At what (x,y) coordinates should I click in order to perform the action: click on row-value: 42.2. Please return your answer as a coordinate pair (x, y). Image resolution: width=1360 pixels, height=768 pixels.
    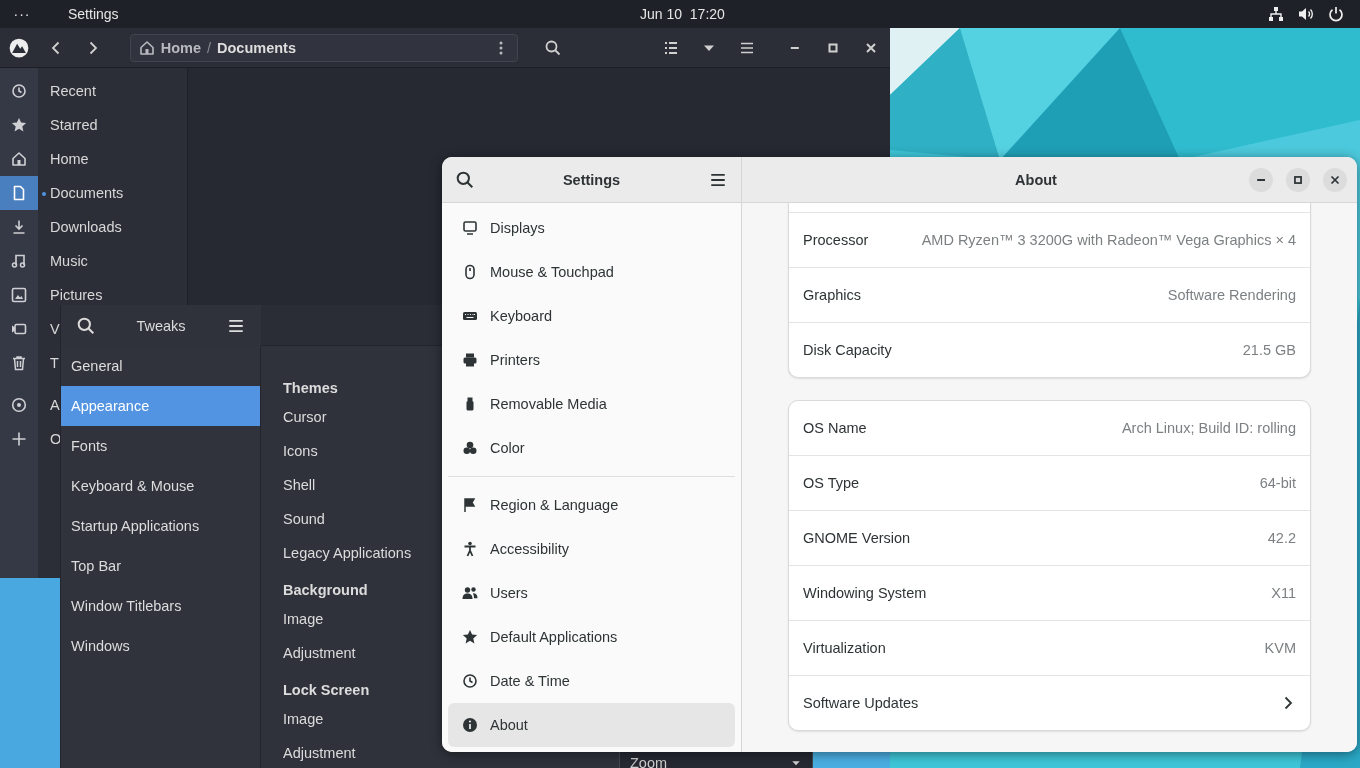
    Looking at the image, I should click on (1281, 538).